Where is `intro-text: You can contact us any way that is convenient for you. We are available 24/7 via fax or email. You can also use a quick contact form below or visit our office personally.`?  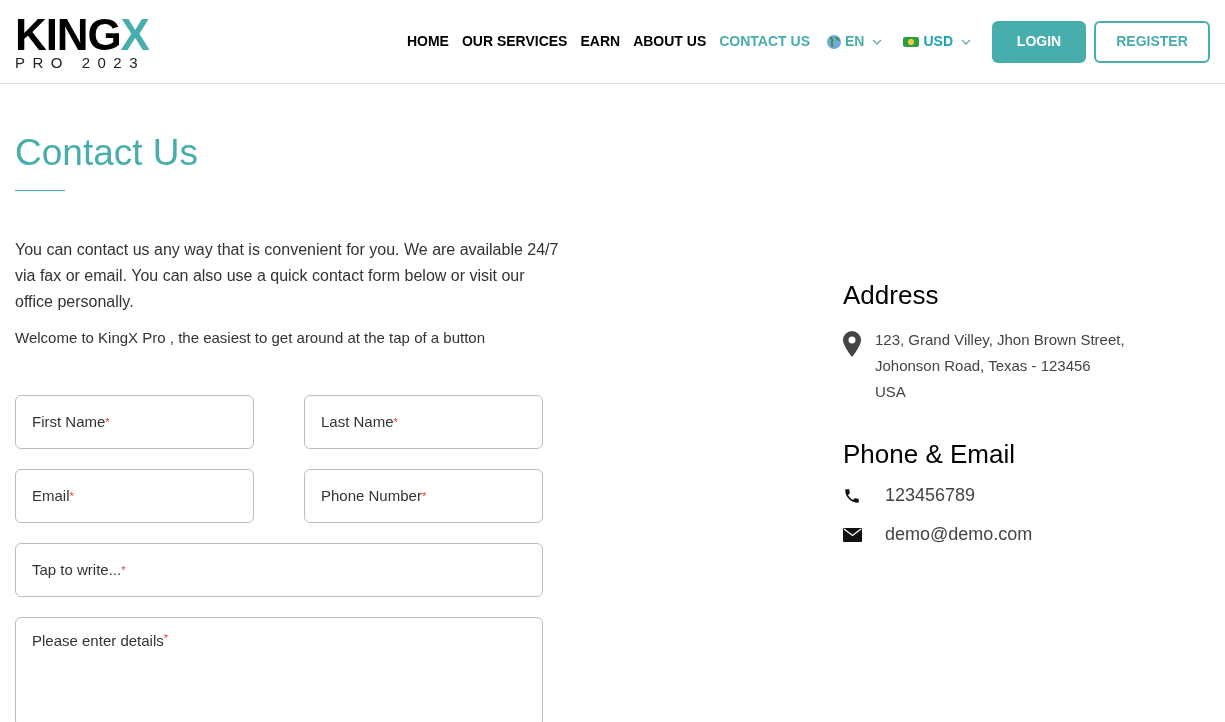
intro-text: You can contact us any way that is convenient for you. We are available 24/7 via fax or email. You can also use a quick contact form below or visit our office personally. is located at coordinates (287, 276).